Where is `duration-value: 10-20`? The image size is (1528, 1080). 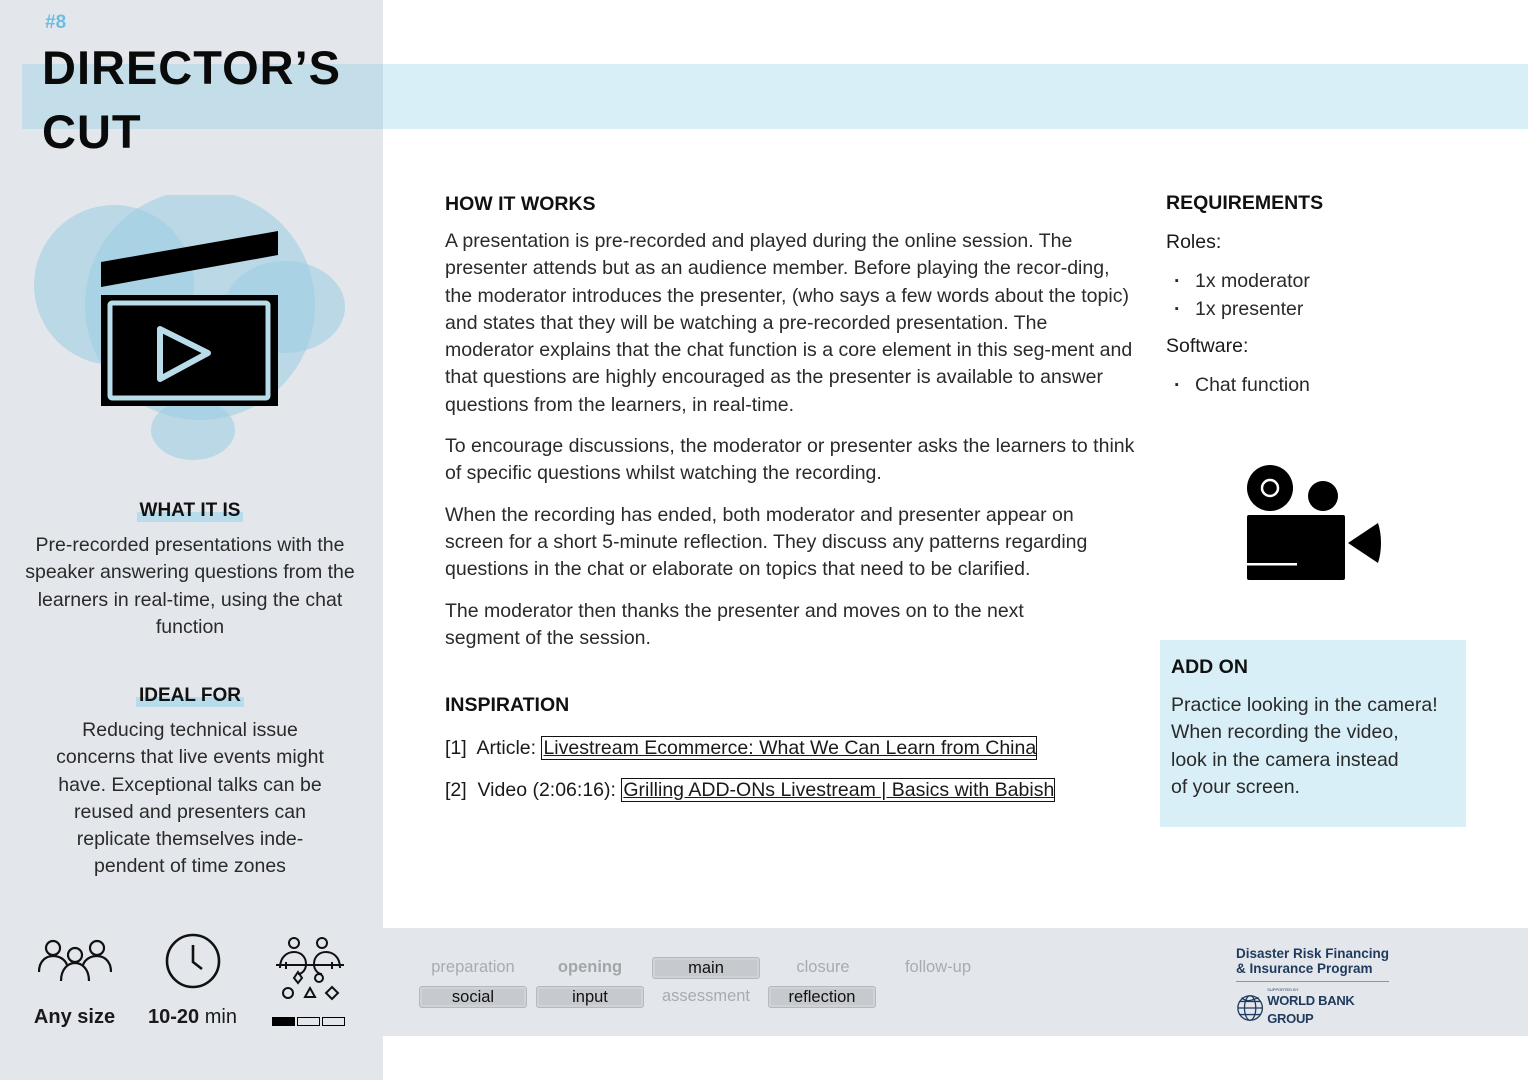
duration-value: 10-20 is located at coordinates (174, 1017).